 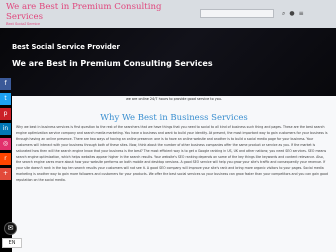 What do you see at coordinates (10, 228) in the screenshot?
I see `chat-icon: ✉` at bounding box center [10, 228].